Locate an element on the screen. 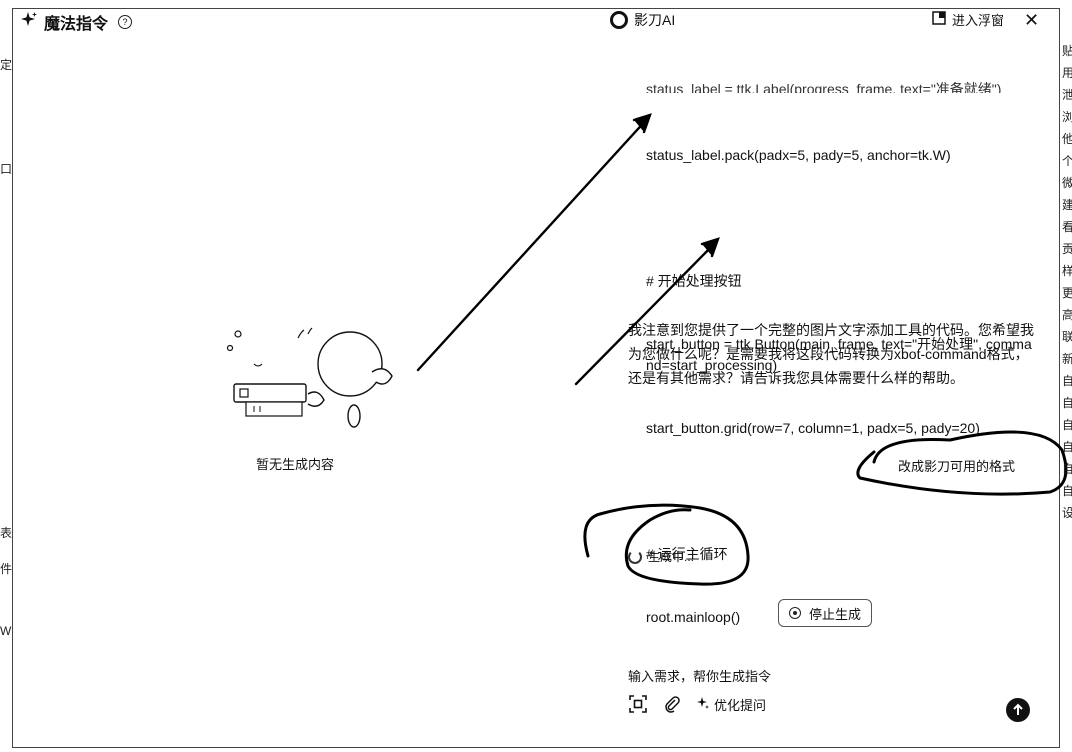 Image resolution: width=1072 pixels, height=752 pixels. float-window-icon is located at coordinates (939, 19).